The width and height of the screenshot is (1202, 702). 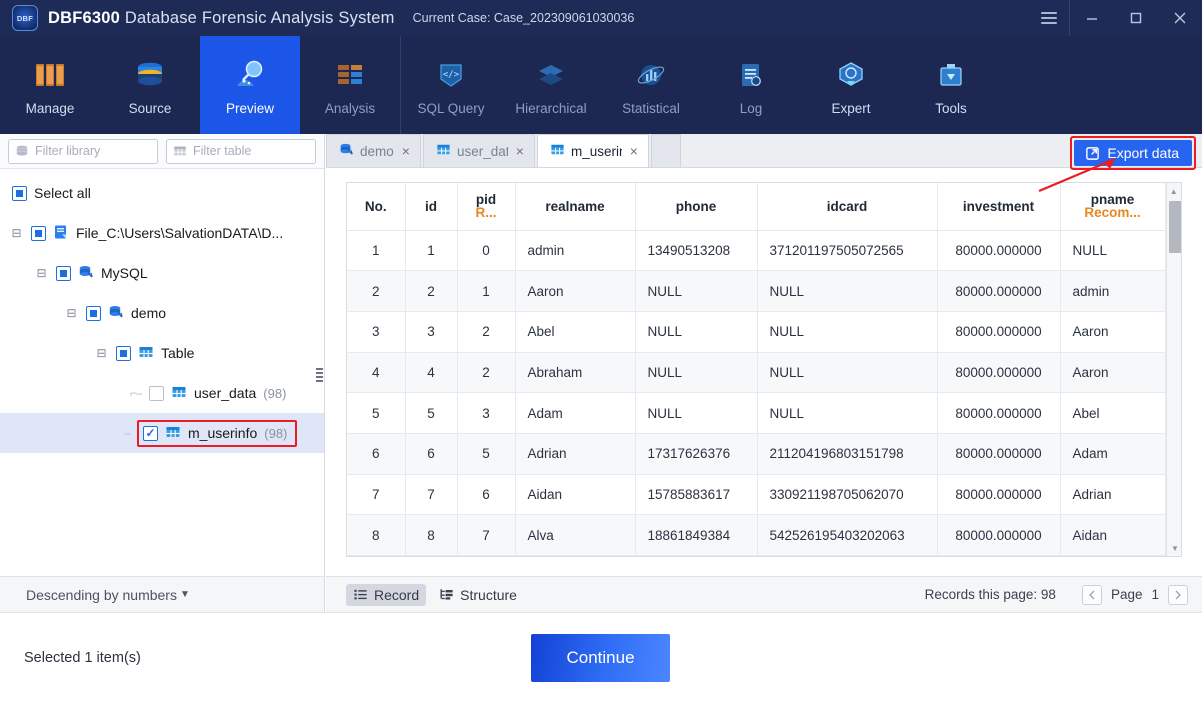 I want to click on column-header-idcard: idcard, so click(x=847, y=207).